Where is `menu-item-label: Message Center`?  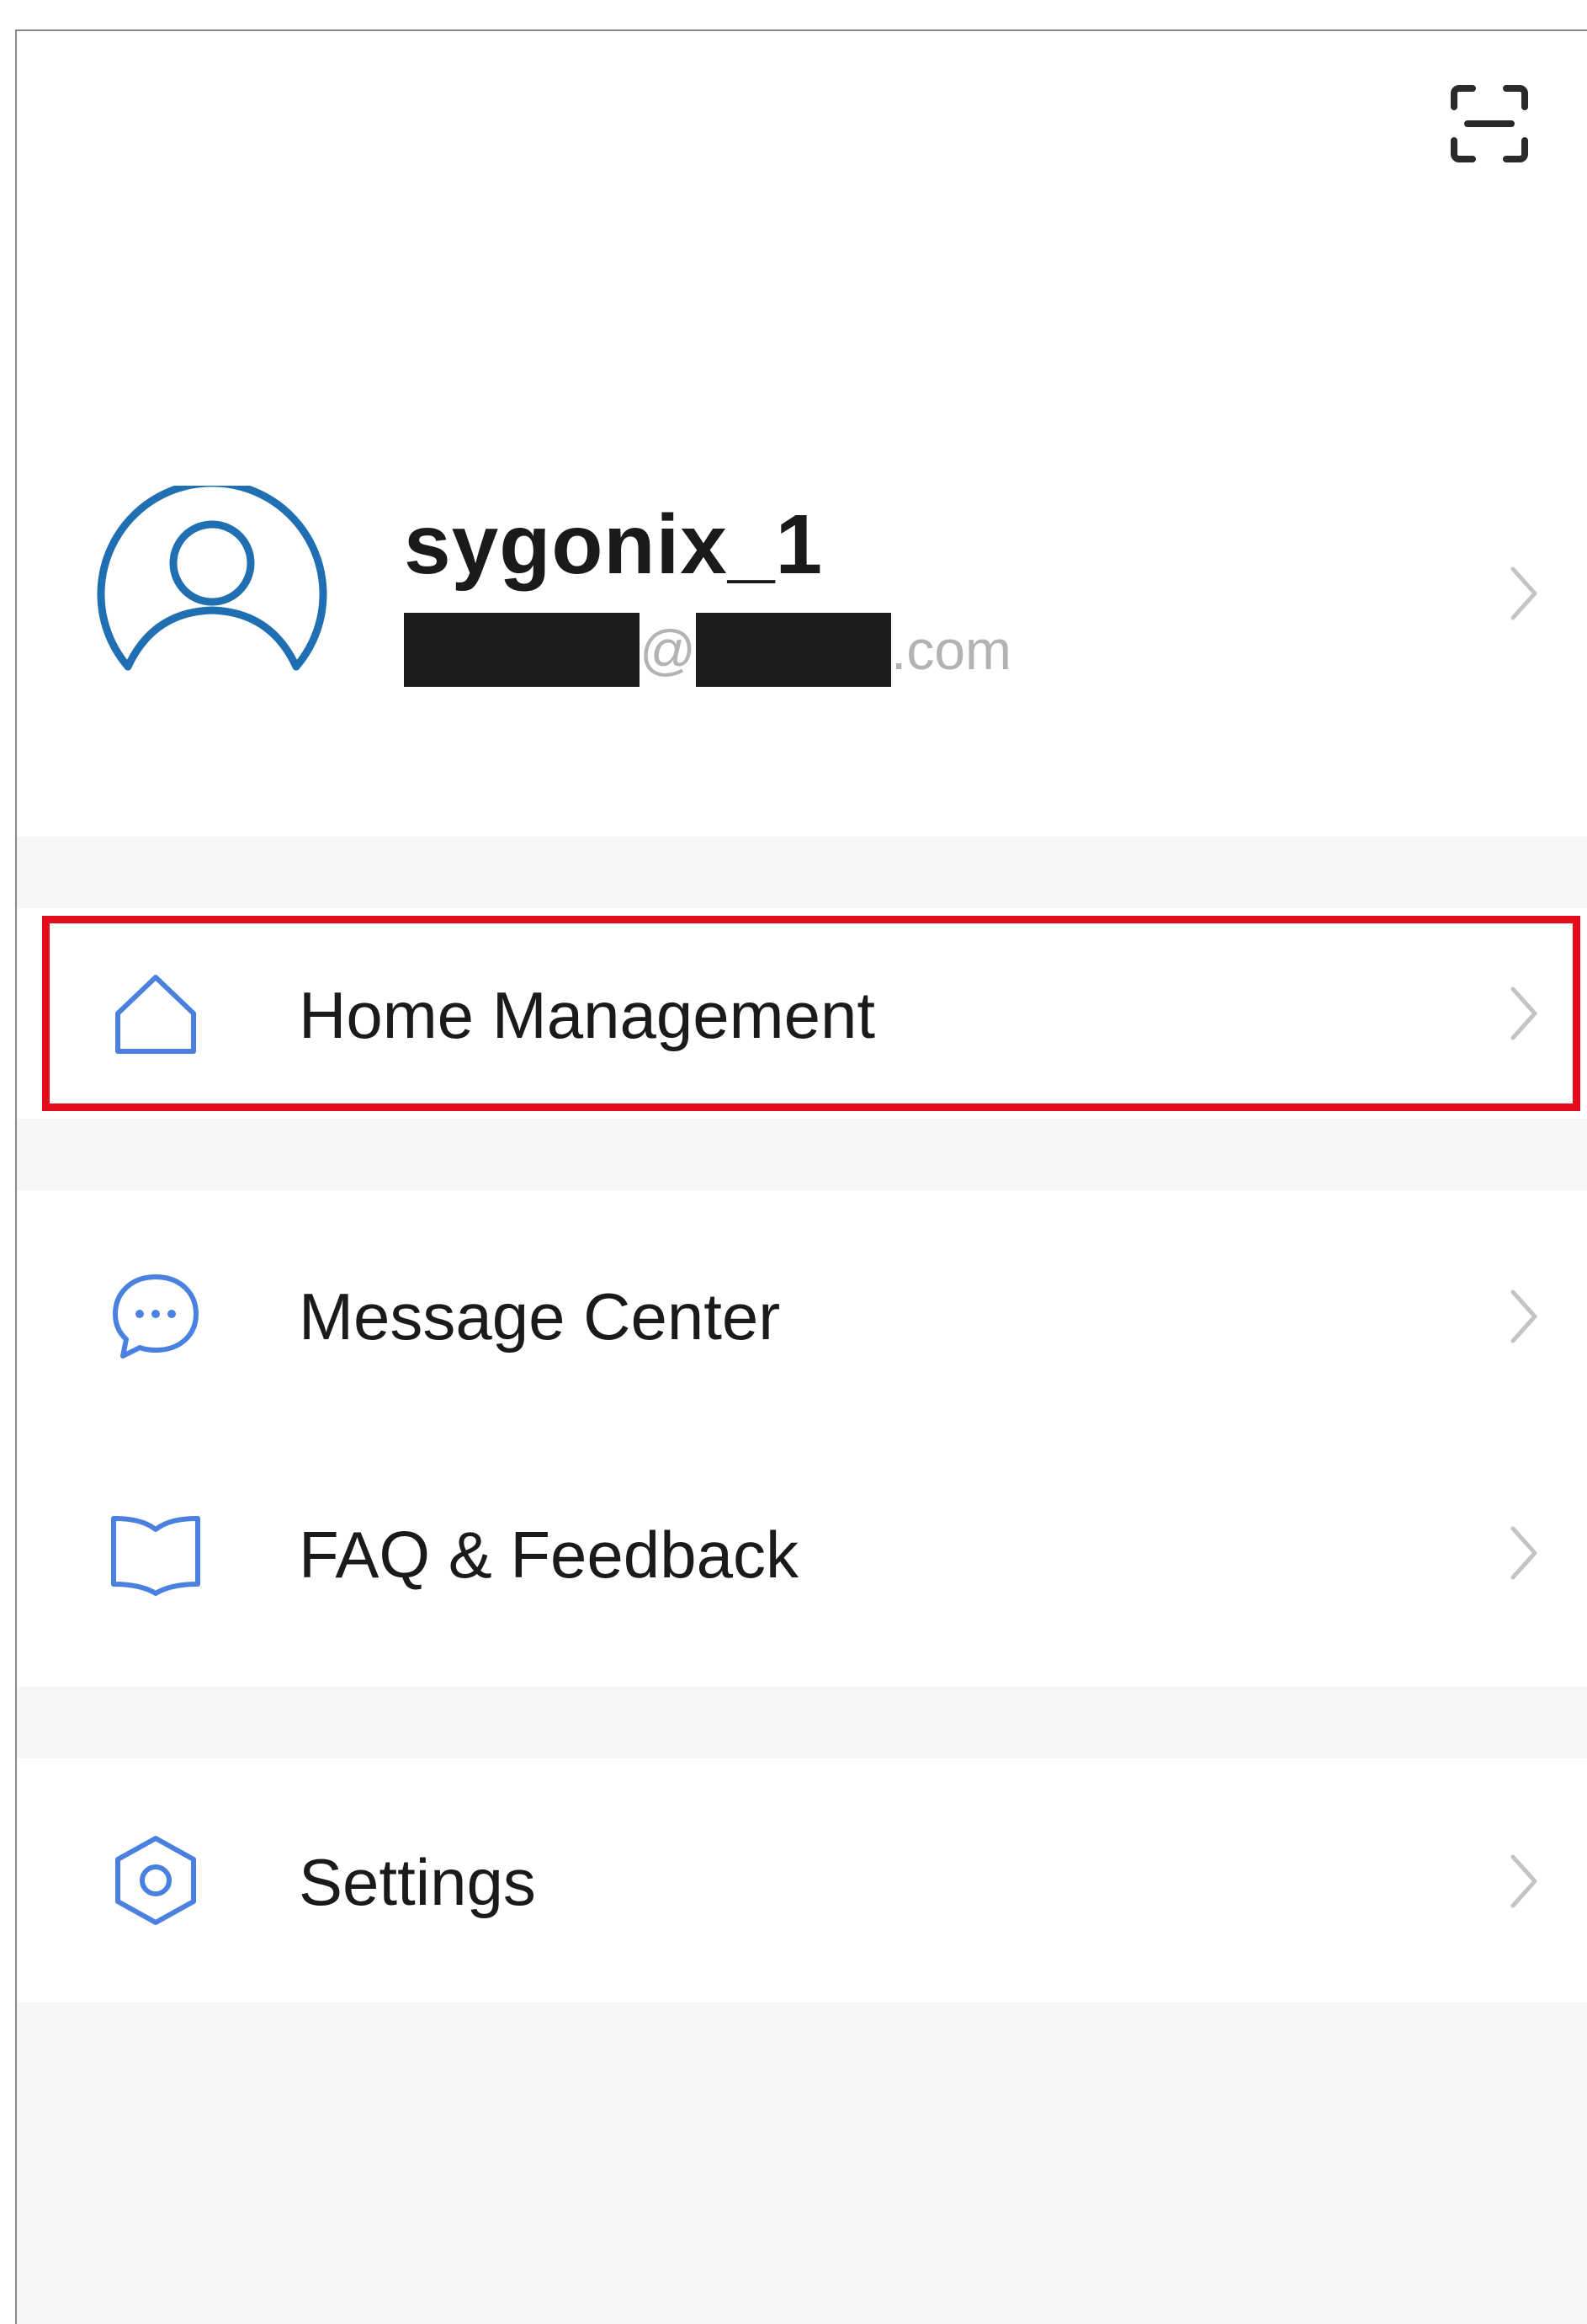 menu-item-label: Message Center is located at coordinates (540, 1316).